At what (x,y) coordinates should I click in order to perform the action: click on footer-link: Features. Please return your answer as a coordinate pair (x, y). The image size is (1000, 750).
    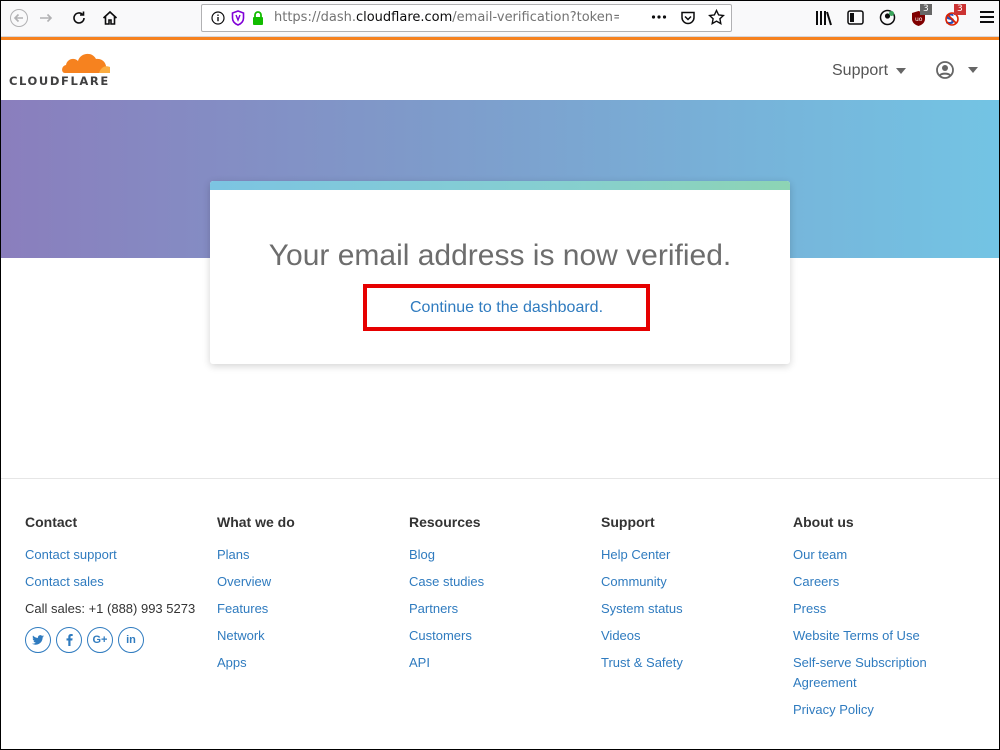
    Looking at the image, I should click on (256, 609).